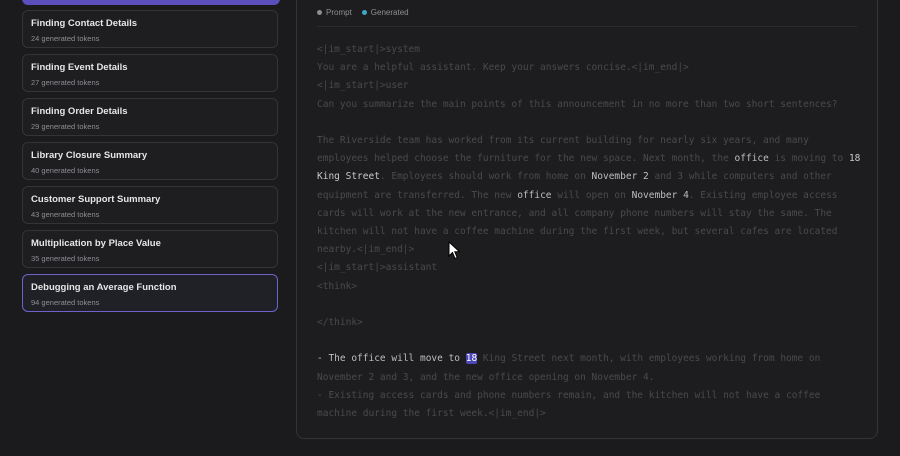  I want to click on text-segment: - The, so click(334, 359).